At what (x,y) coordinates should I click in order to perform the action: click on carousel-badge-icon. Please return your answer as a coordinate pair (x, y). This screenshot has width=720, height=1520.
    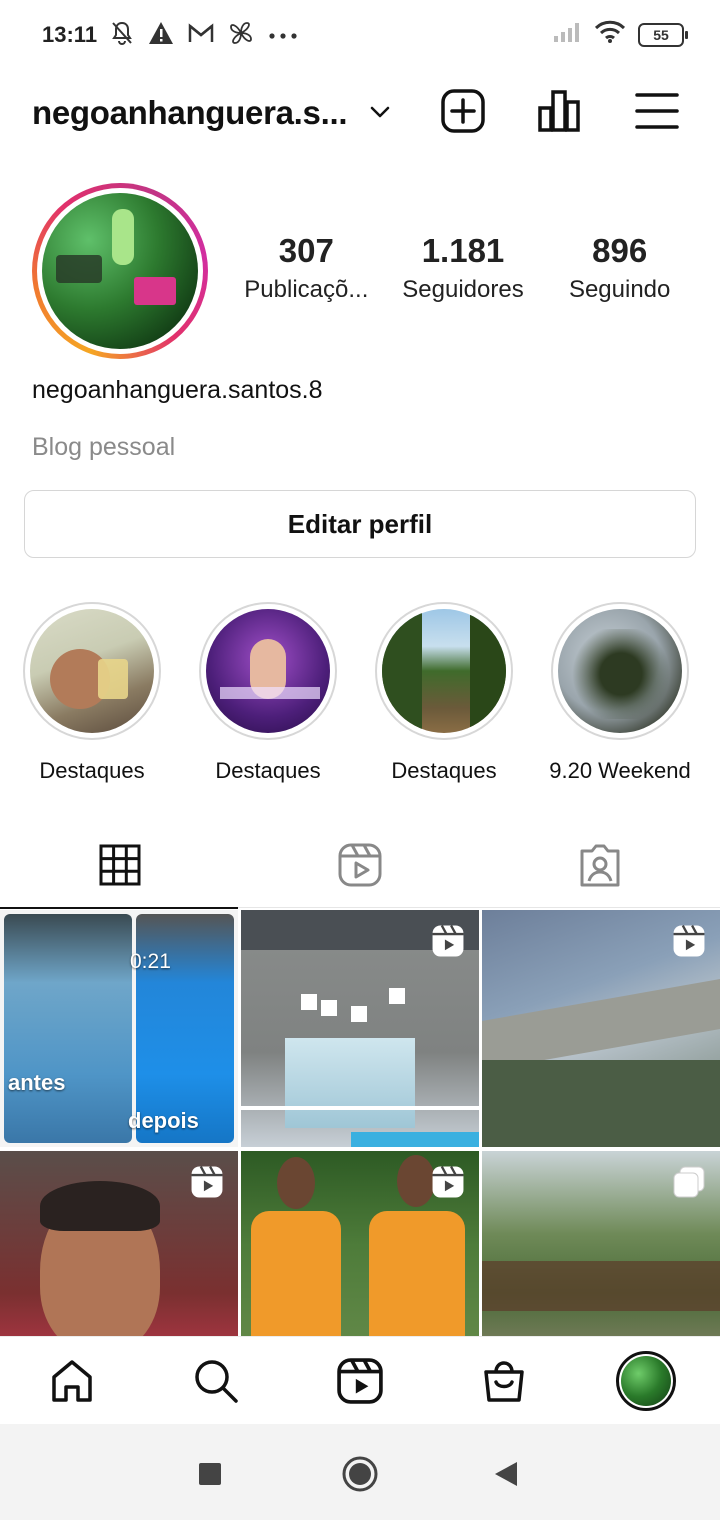
    Looking at the image, I should click on (689, 1184).